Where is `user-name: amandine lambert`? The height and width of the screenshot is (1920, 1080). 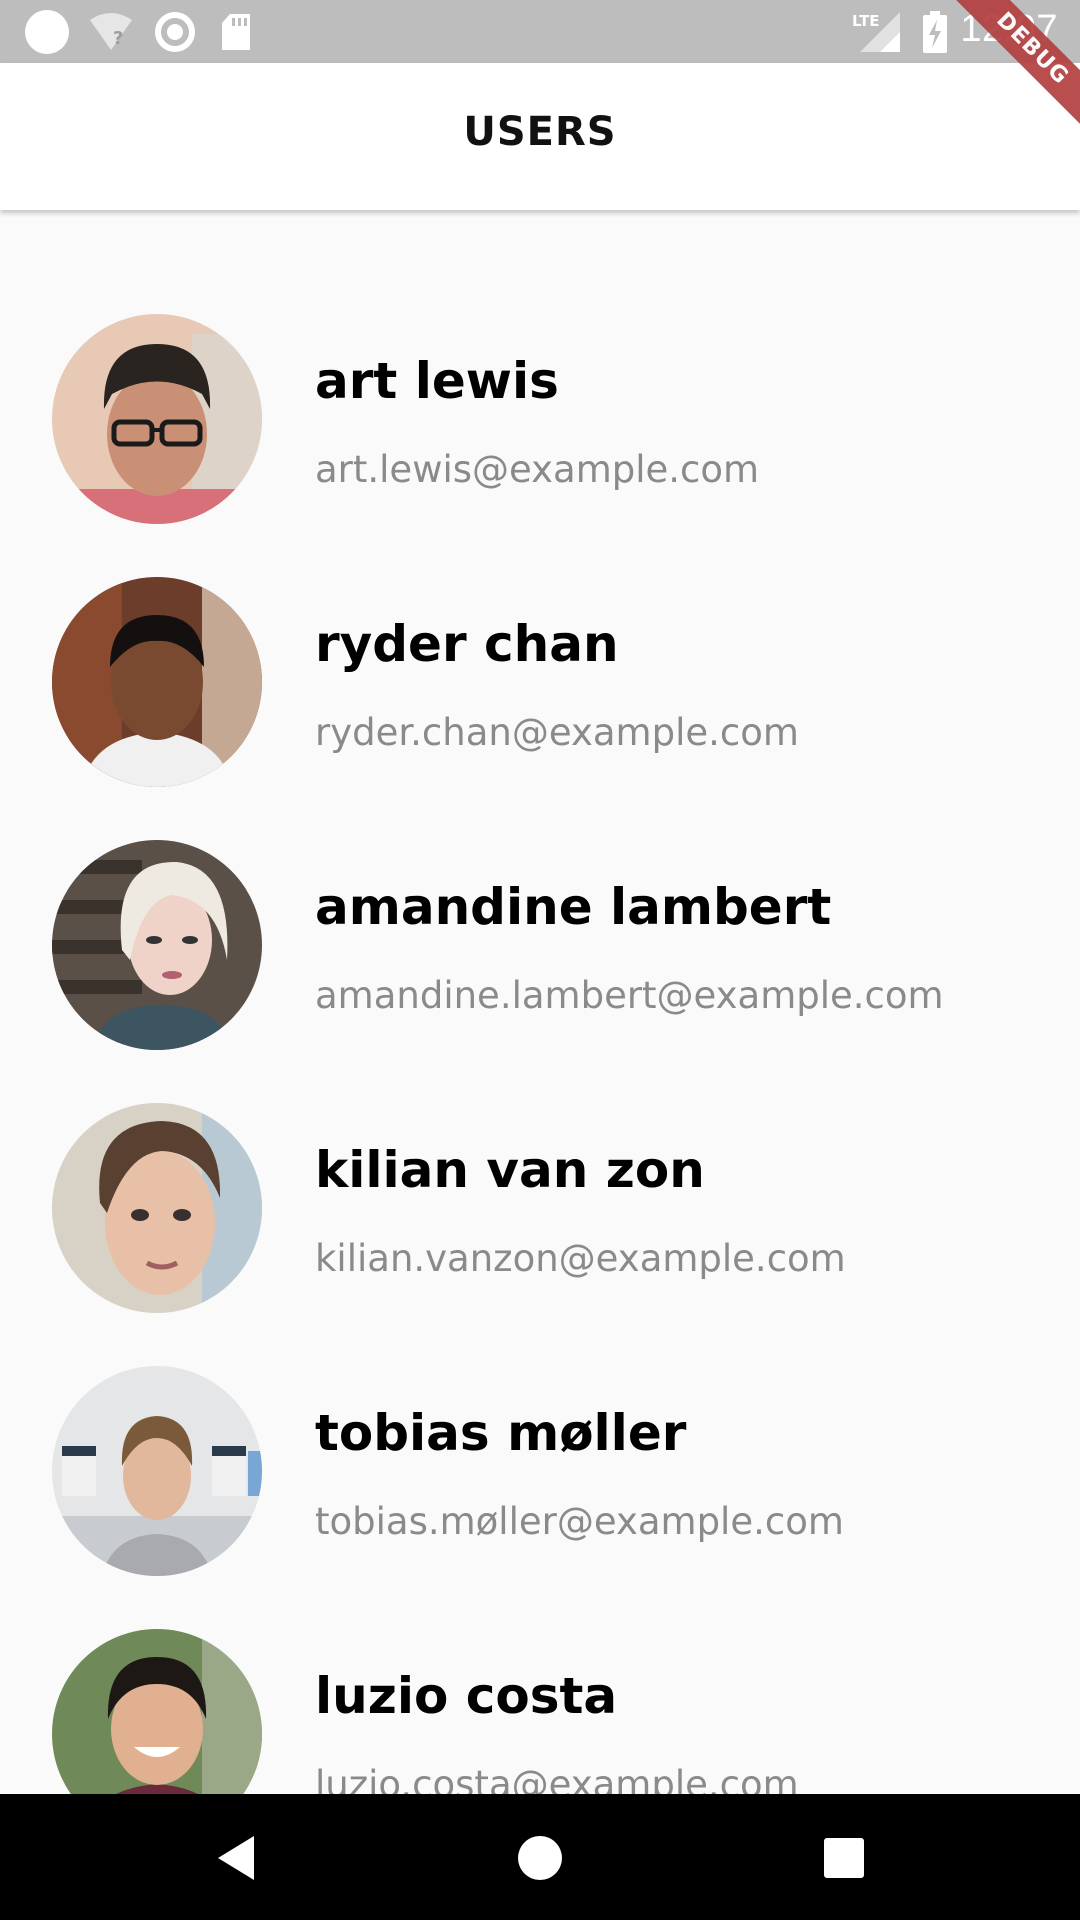
user-name: amandine lambert is located at coordinates (573, 907).